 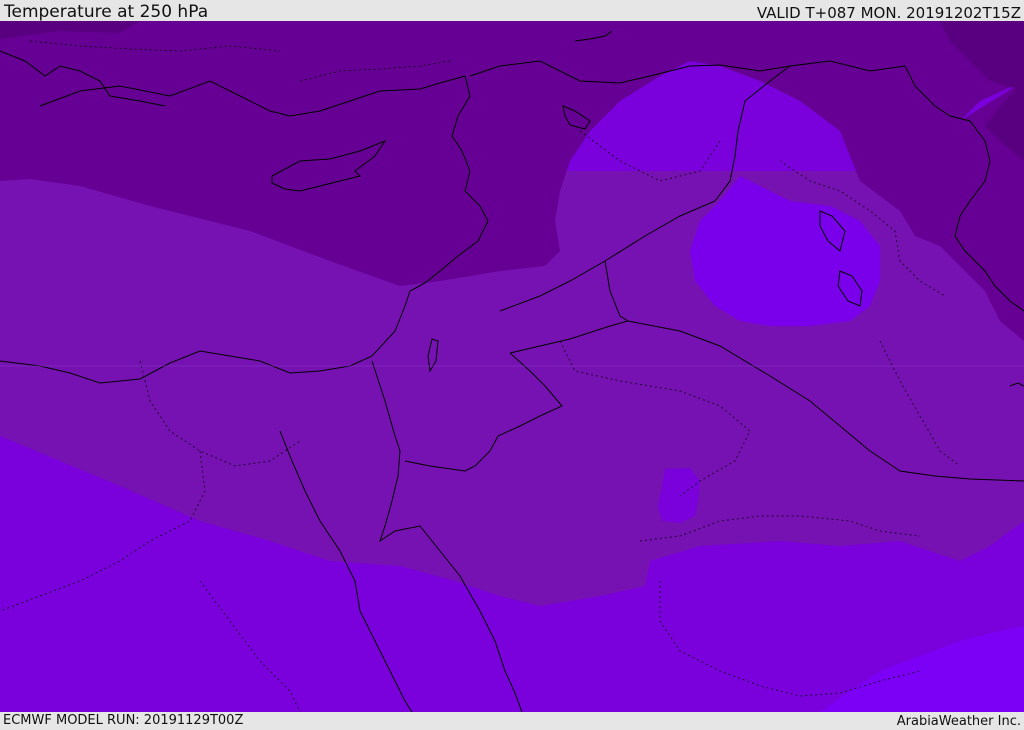 What do you see at coordinates (123, 720) in the screenshot?
I see `model-run-label: ECMWF MODEL RUN: 20191129T00Z` at bounding box center [123, 720].